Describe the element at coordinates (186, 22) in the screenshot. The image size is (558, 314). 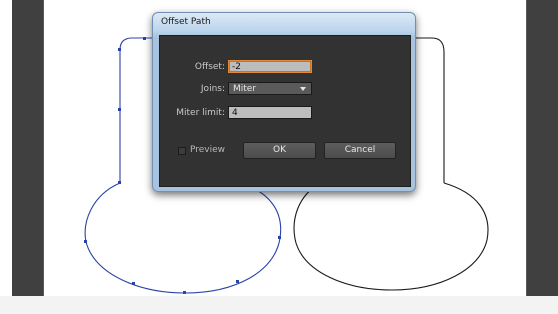
I see `dialog-title: Offset Path` at that location.